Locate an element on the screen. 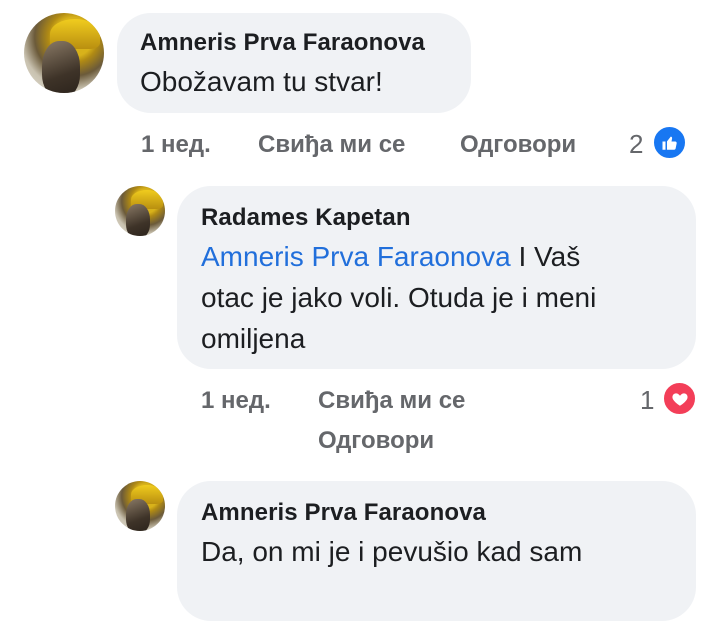 Image resolution: width=720 pixels, height=621 pixels. like-icon is located at coordinates (669, 142).